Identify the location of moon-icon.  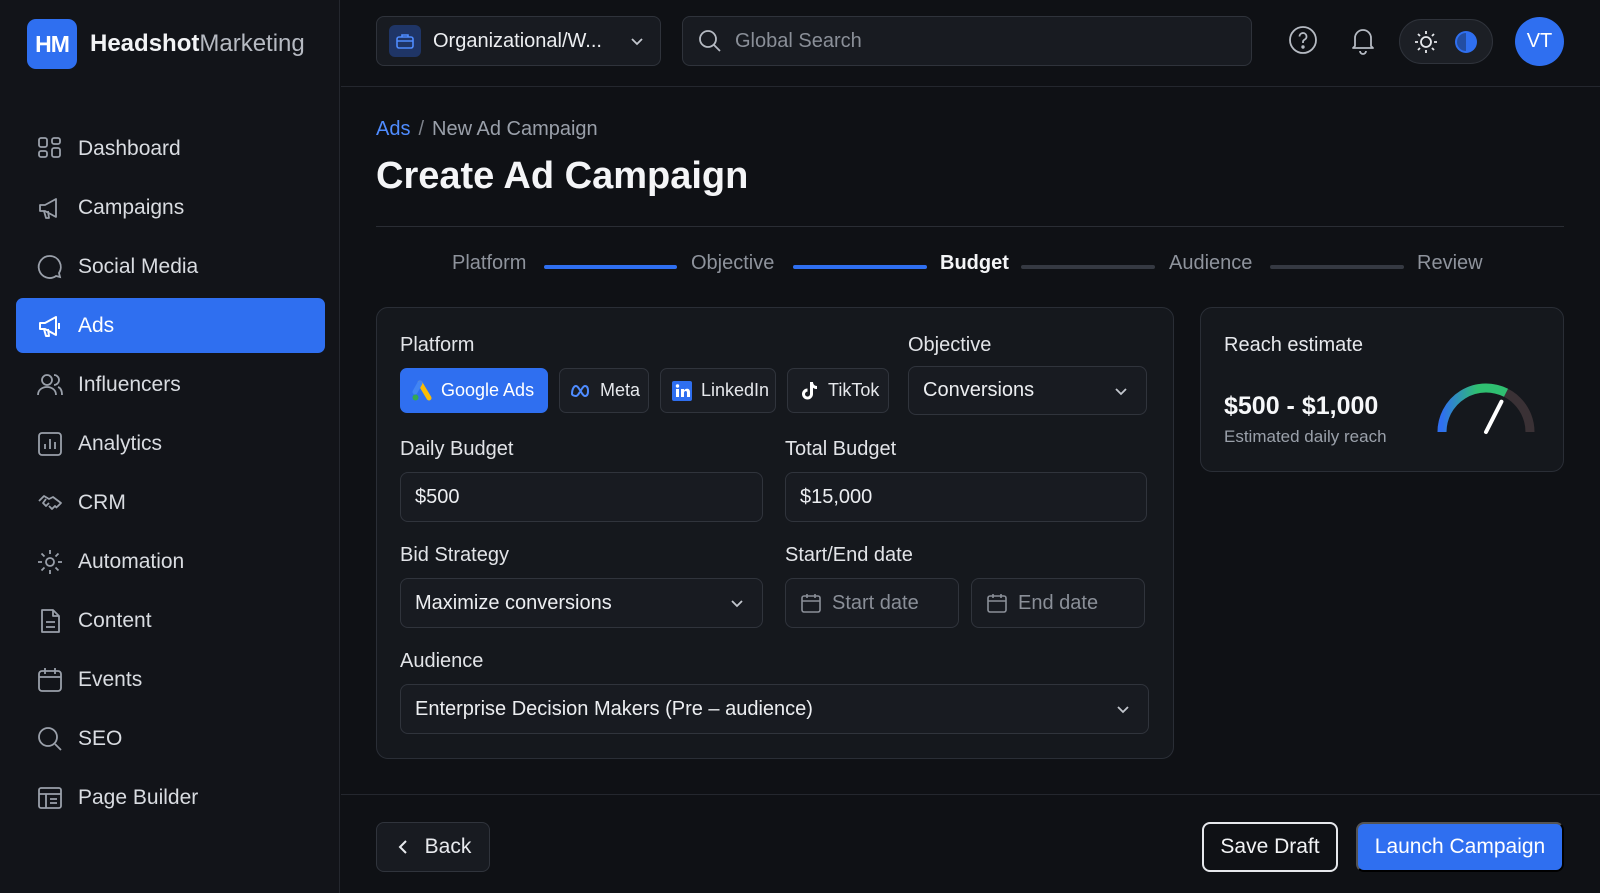
(1466, 42).